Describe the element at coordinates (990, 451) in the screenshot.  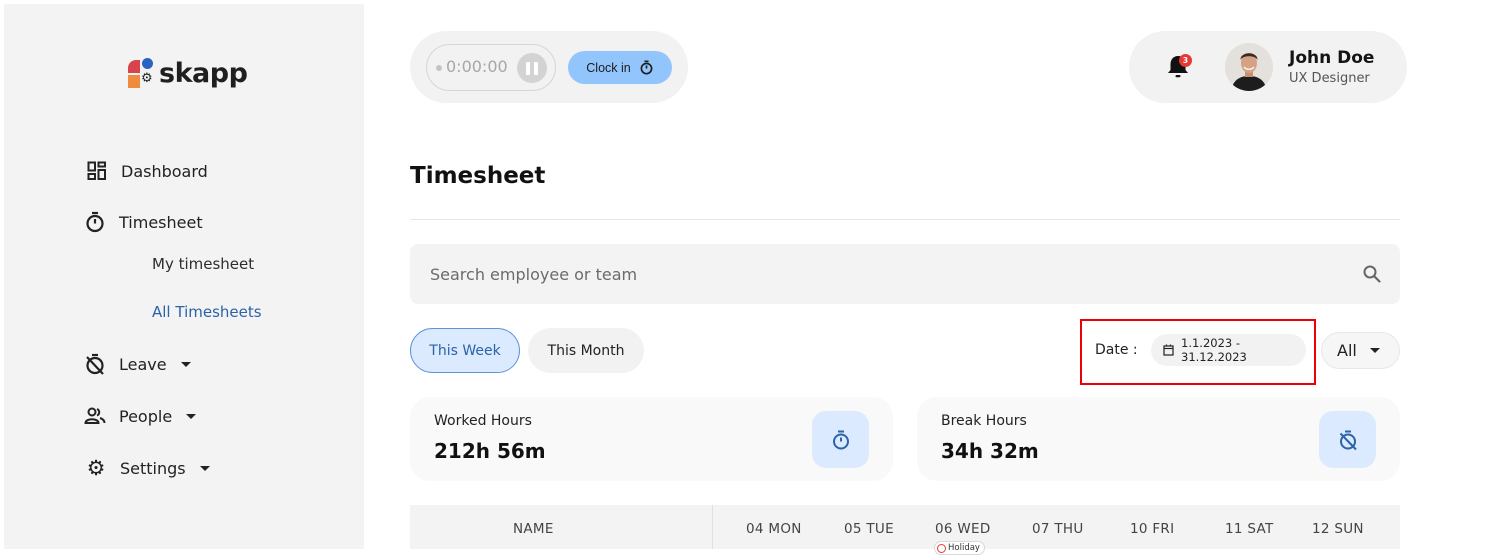
I see `break-hours-value: 34h 32m` at that location.